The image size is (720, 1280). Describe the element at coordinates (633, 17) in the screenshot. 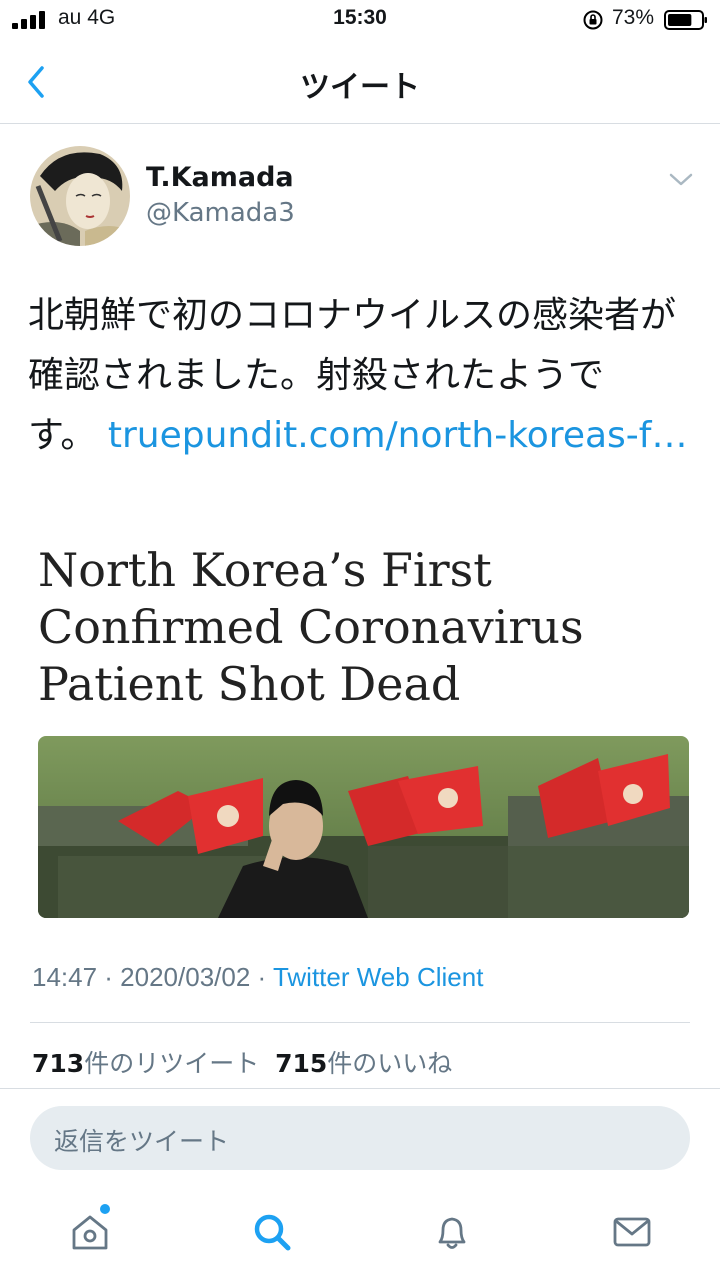

I see `battery-percent: 73%` at that location.